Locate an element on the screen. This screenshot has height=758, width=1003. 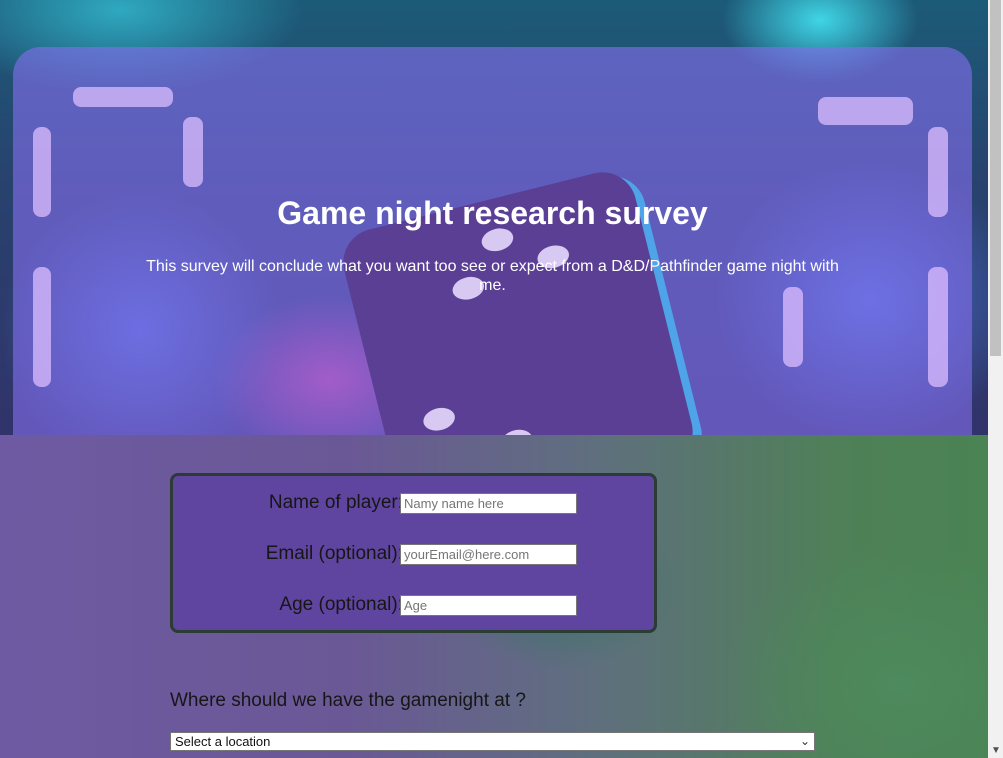
name-row: Name of player: is located at coordinates (416, 503).